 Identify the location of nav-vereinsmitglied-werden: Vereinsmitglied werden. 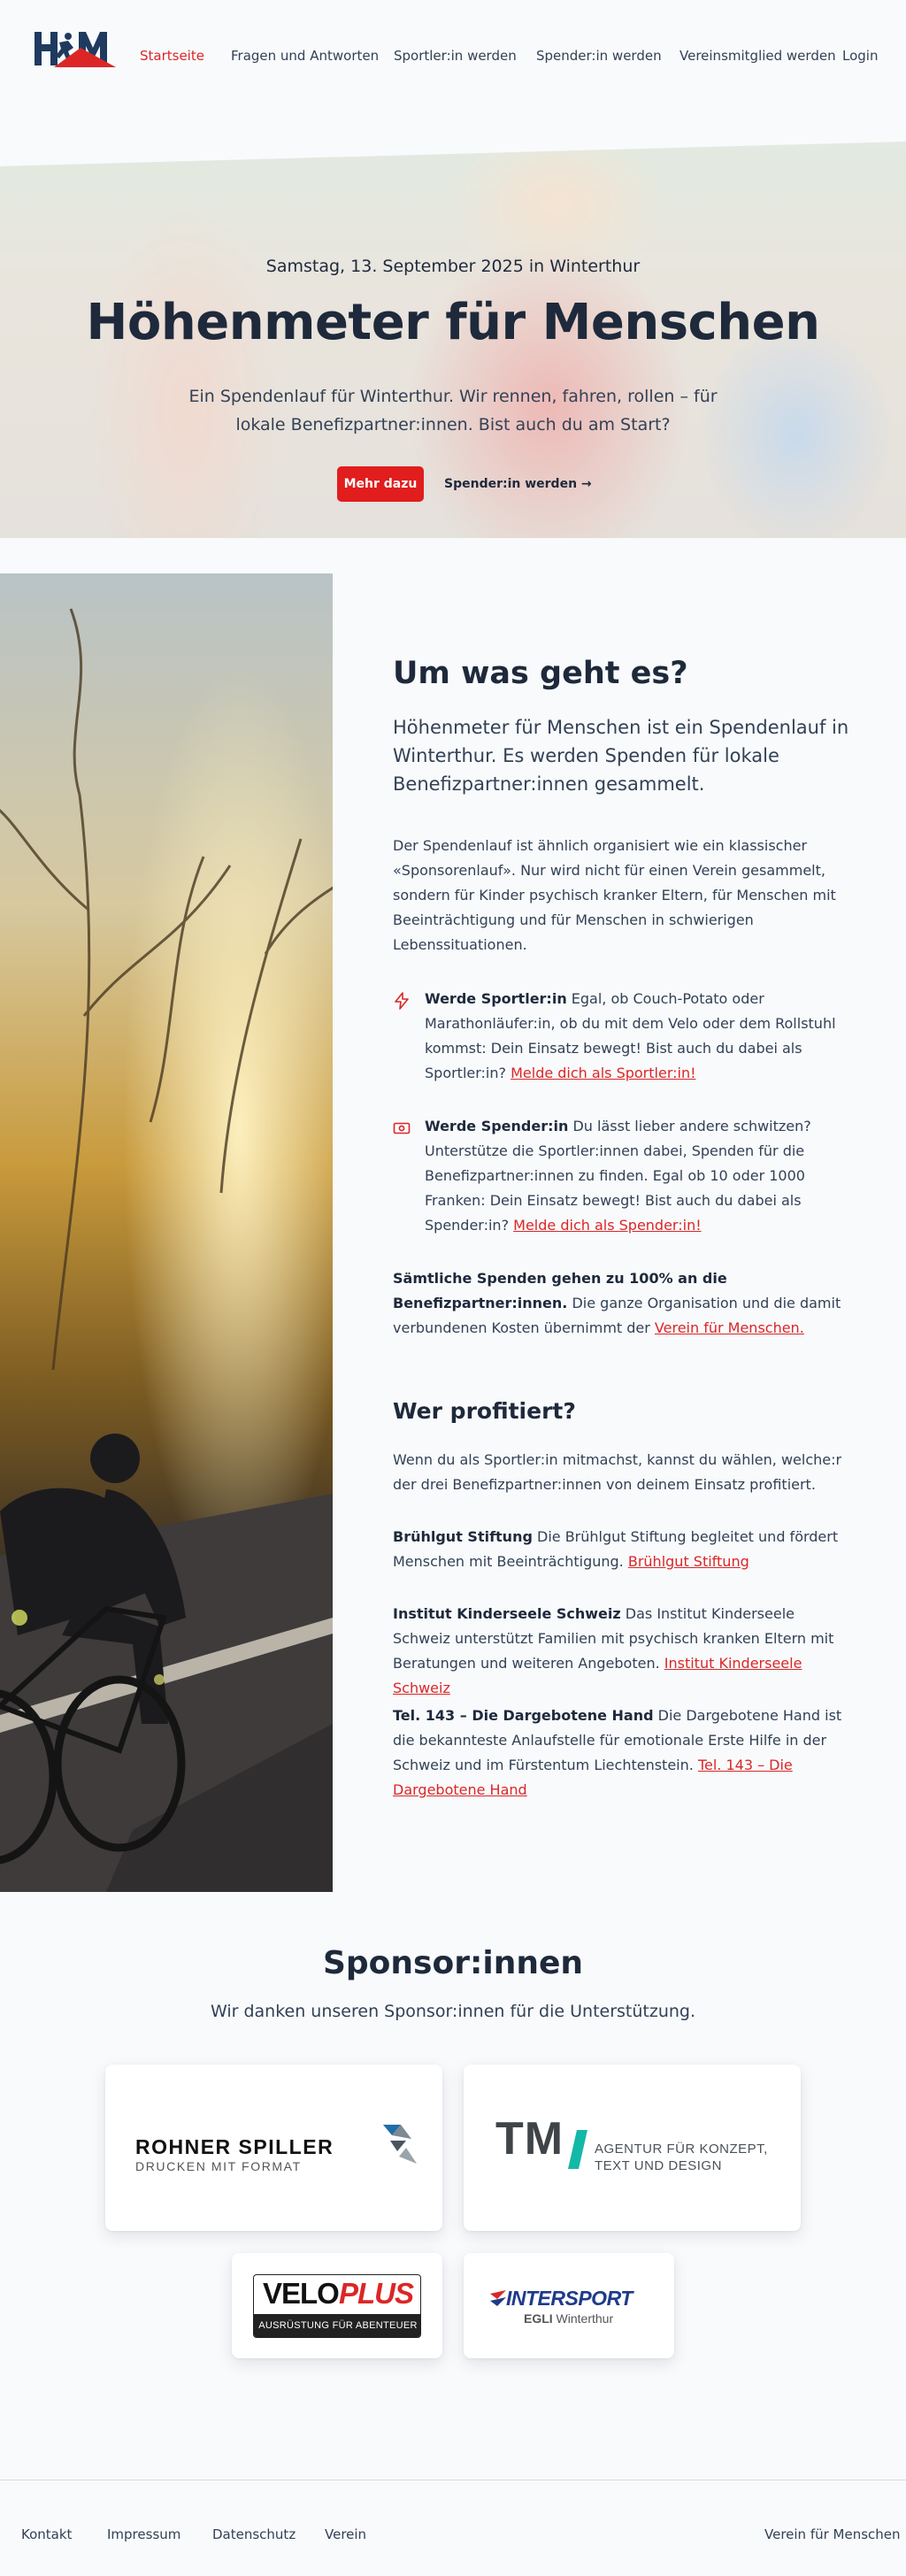
(758, 56).